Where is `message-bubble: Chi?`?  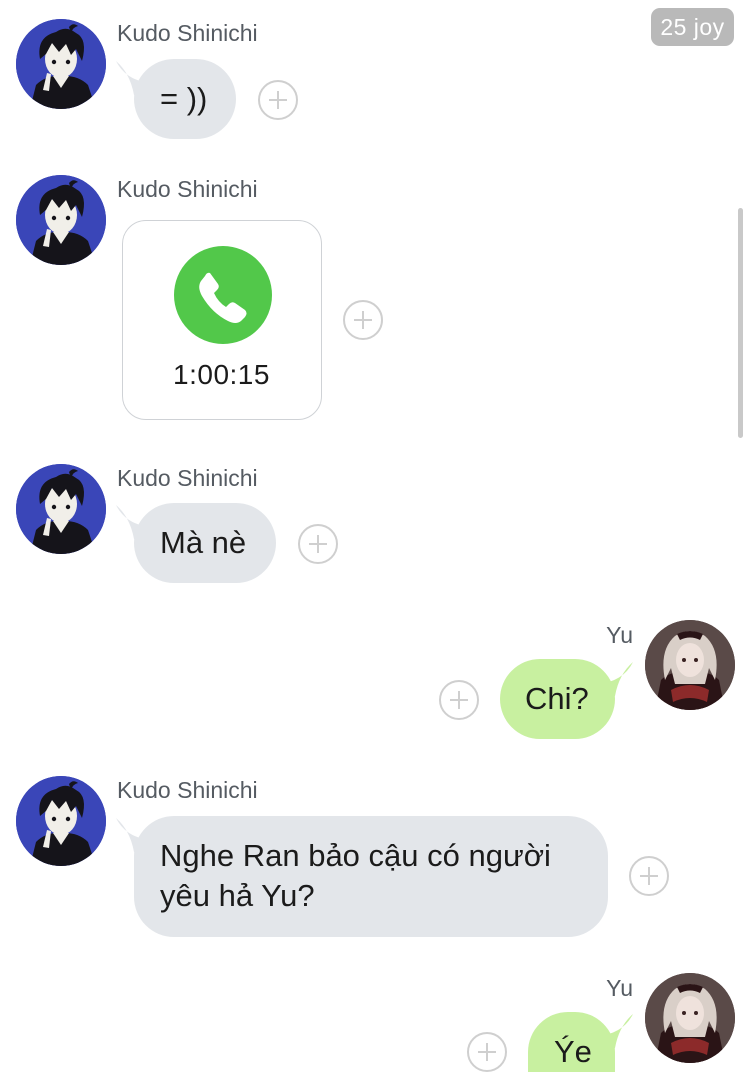 message-bubble: Chi? is located at coordinates (557, 699).